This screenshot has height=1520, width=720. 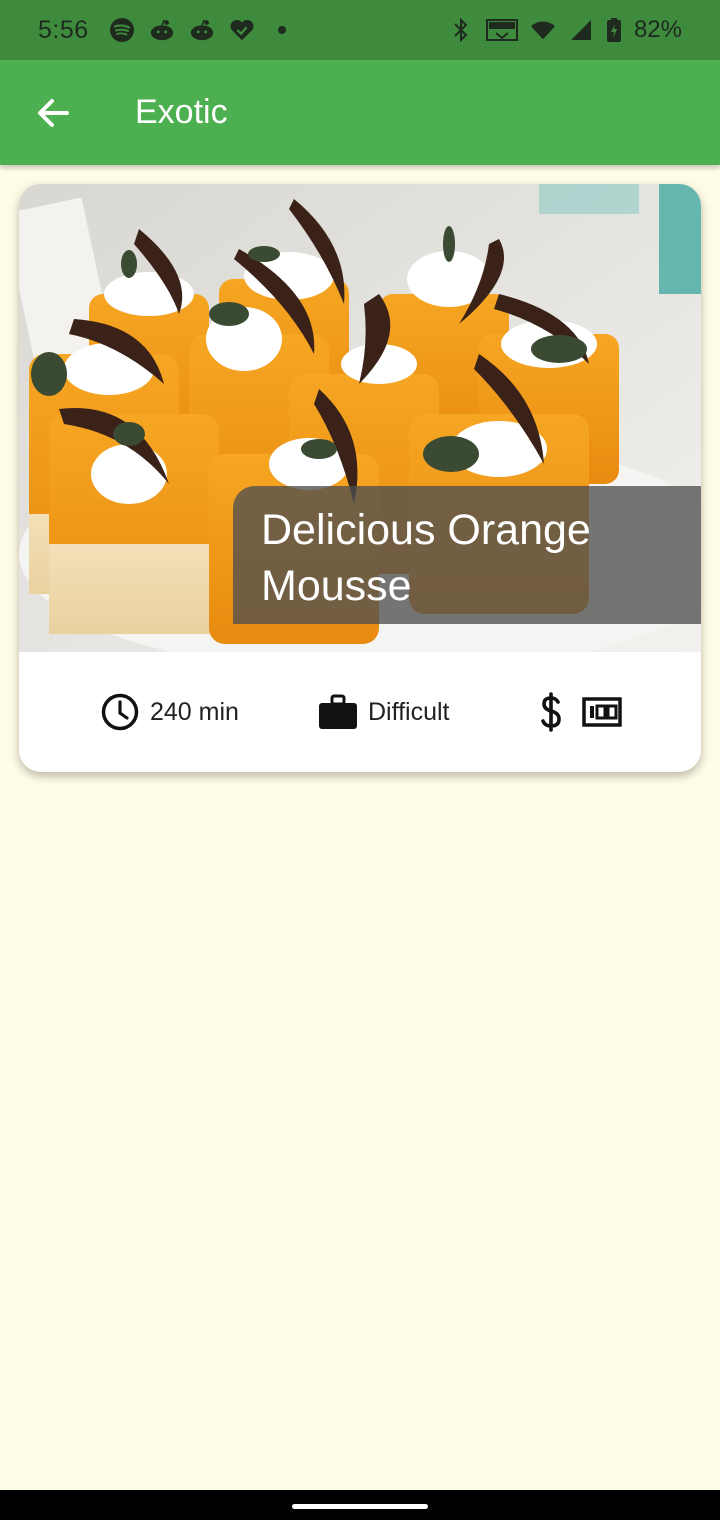 What do you see at coordinates (501, 30) in the screenshot?
I see `vowifi-icon` at bounding box center [501, 30].